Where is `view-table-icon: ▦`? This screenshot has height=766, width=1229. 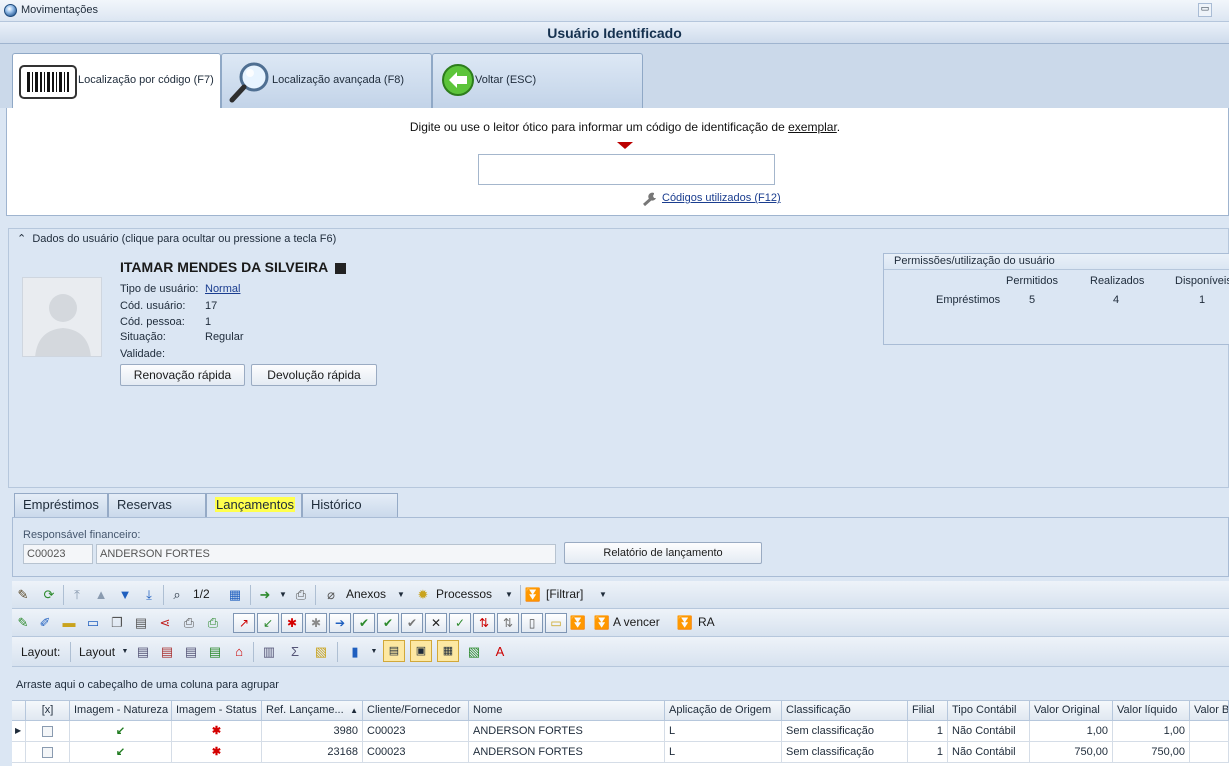 view-table-icon: ▦ is located at coordinates (448, 651).